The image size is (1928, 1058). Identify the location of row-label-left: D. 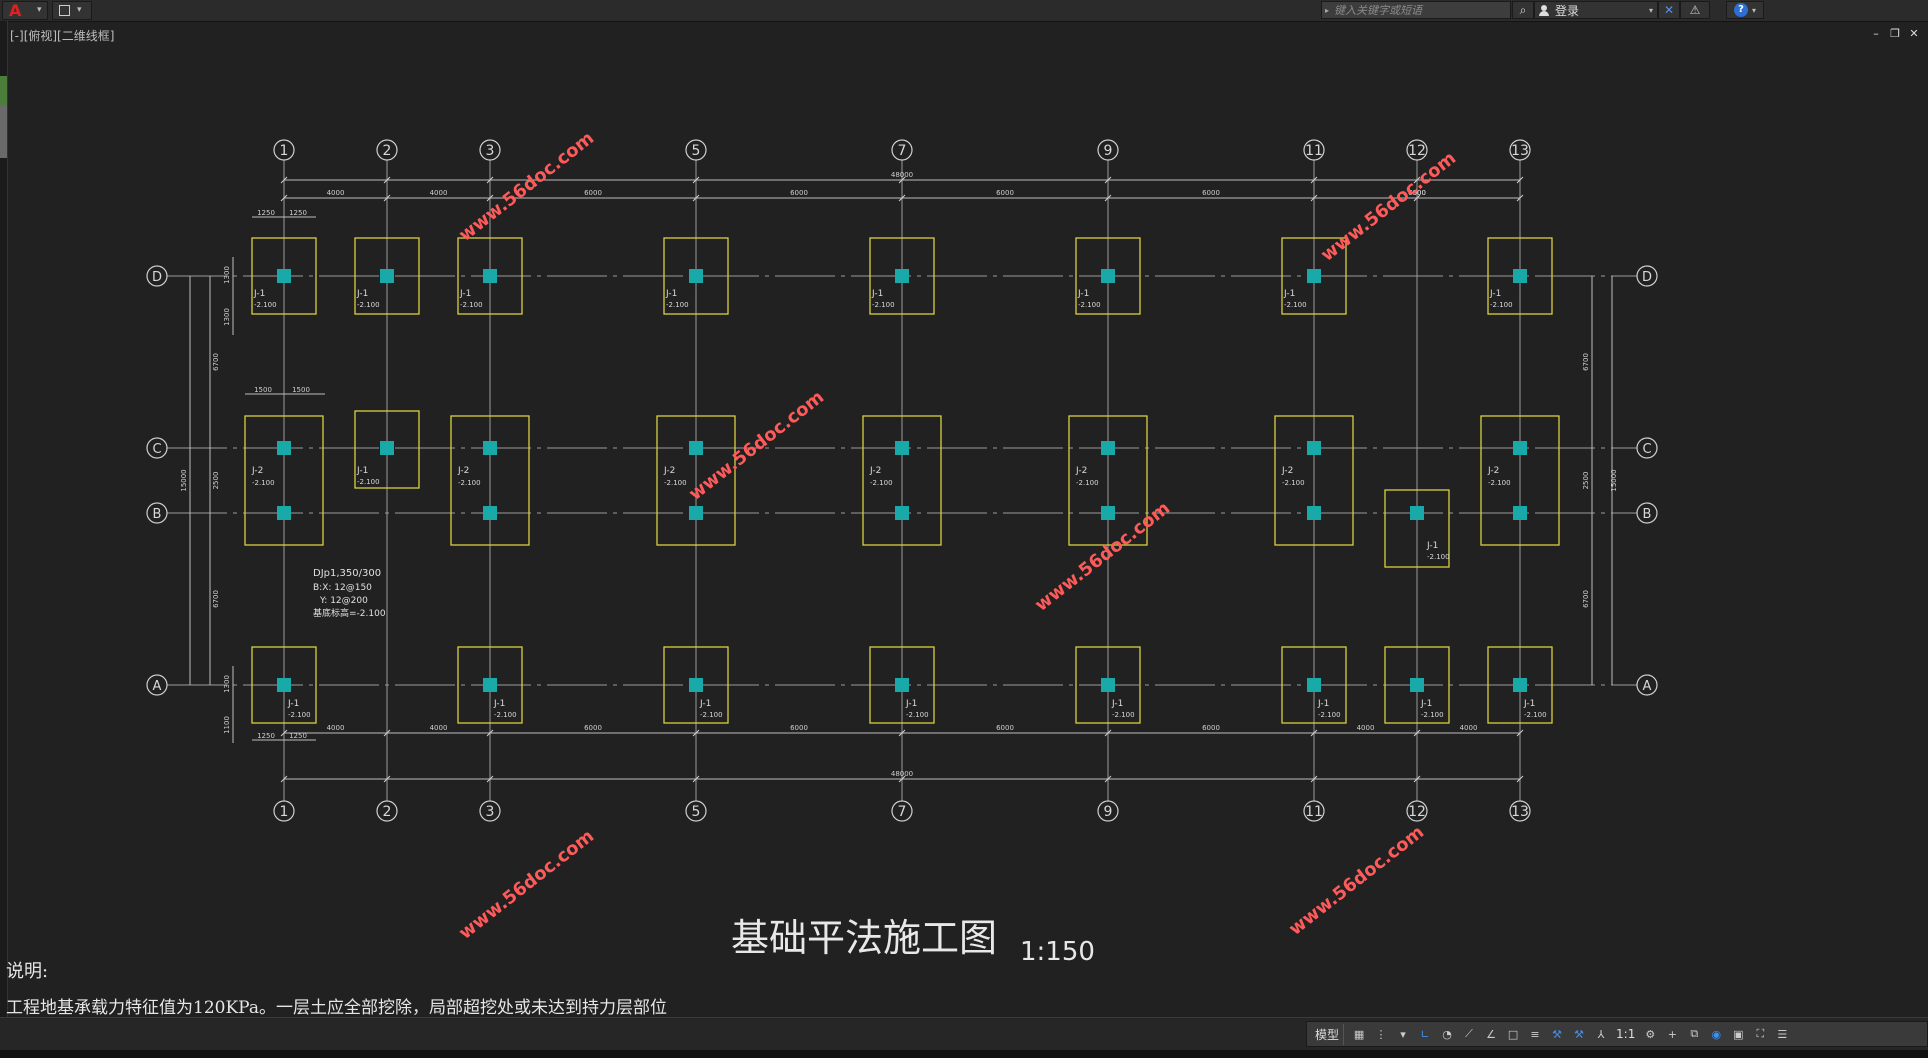
(157, 277).